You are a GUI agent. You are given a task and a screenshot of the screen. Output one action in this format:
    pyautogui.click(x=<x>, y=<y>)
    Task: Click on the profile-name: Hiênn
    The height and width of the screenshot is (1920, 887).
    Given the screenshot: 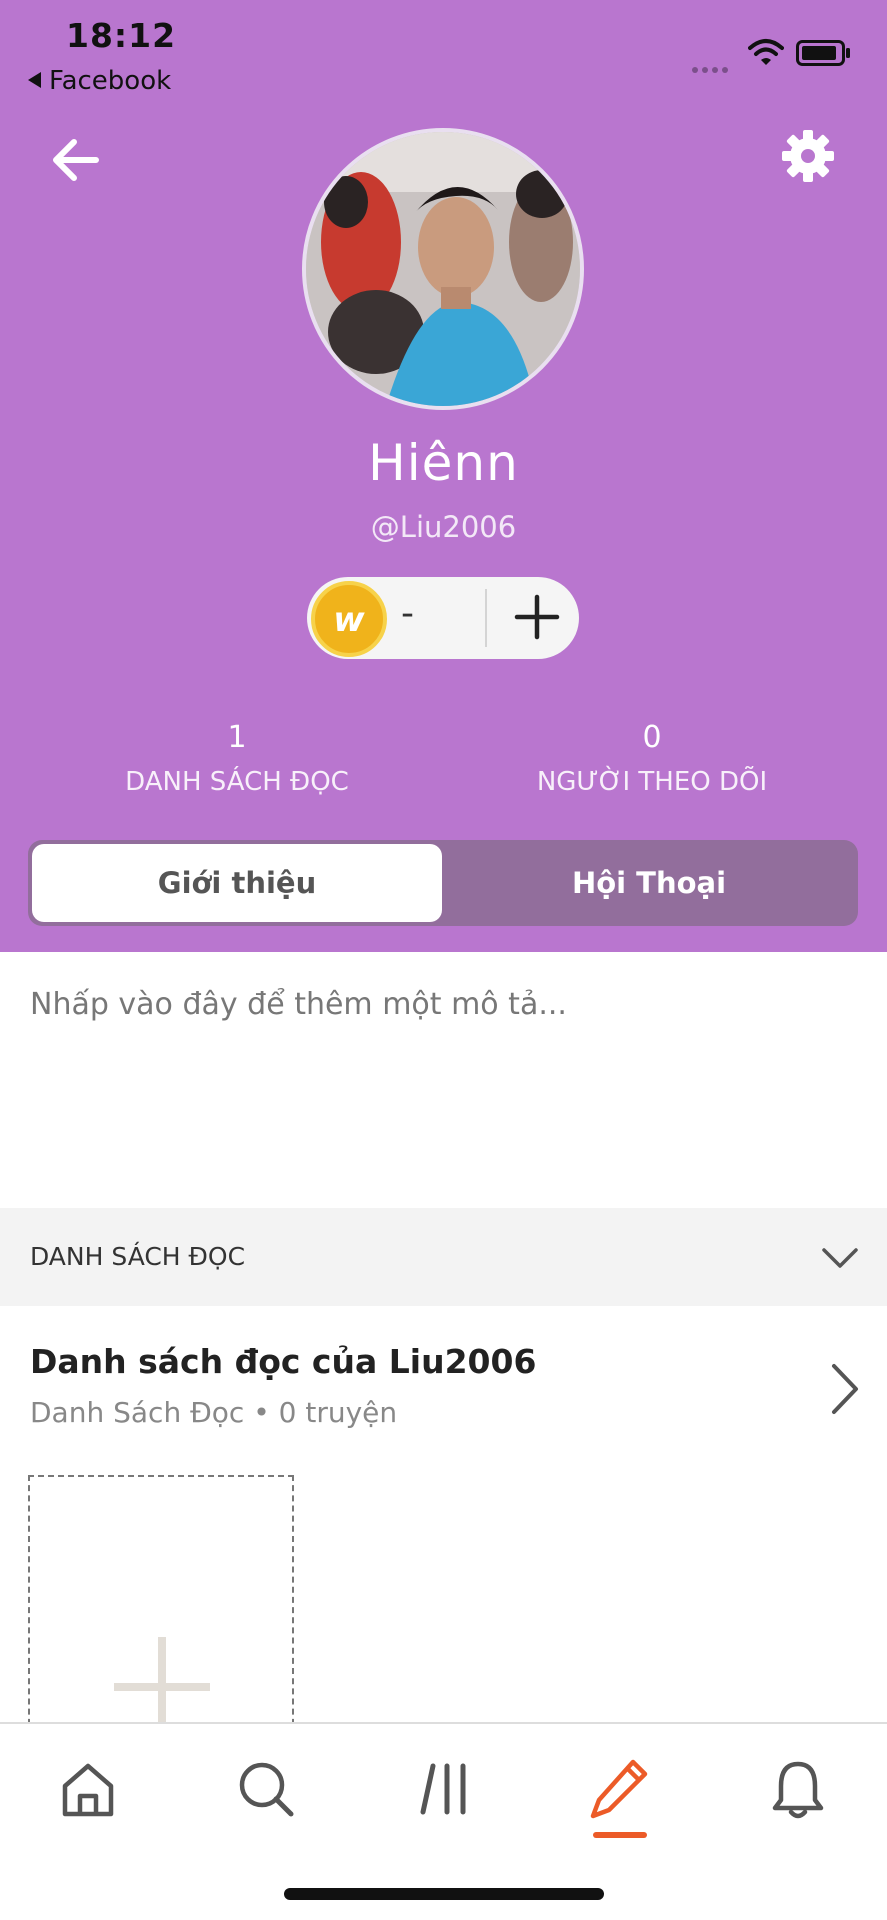 What is the action you would take?
    pyautogui.click(x=443, y=463)
    